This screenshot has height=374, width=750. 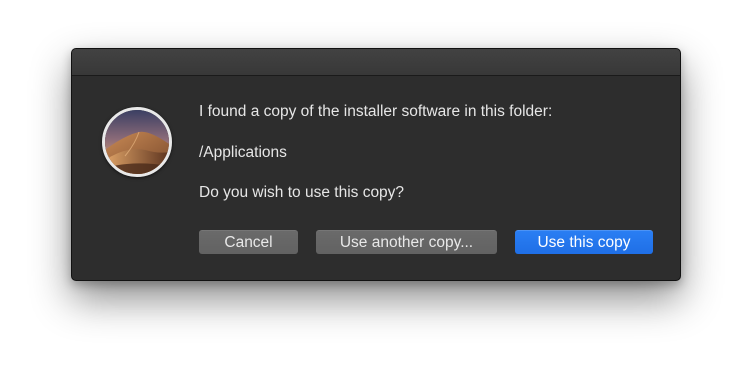 I want to click on folder-path-text: /Applications, so click(x=243, y=152).